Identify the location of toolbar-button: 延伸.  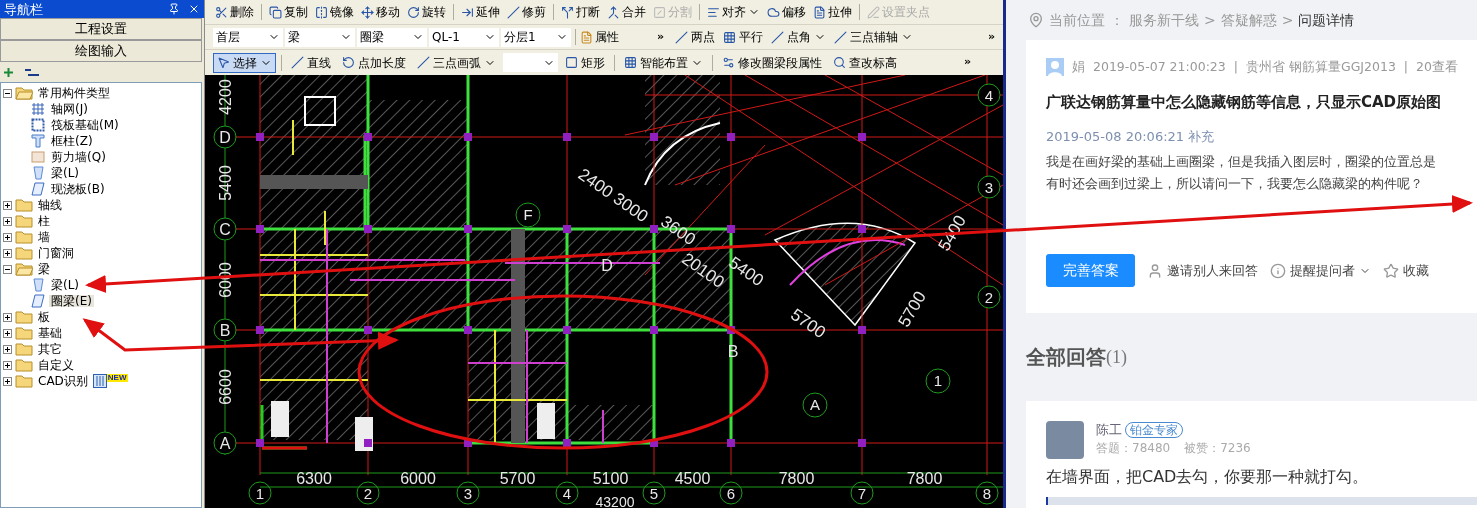
(480, 12).